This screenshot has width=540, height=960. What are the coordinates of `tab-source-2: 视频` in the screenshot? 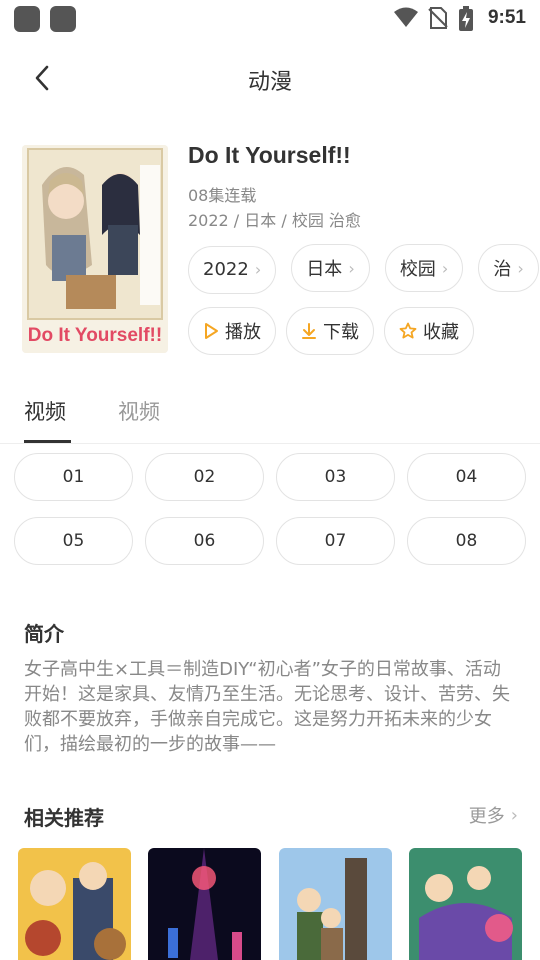 It's located at (139, 411).